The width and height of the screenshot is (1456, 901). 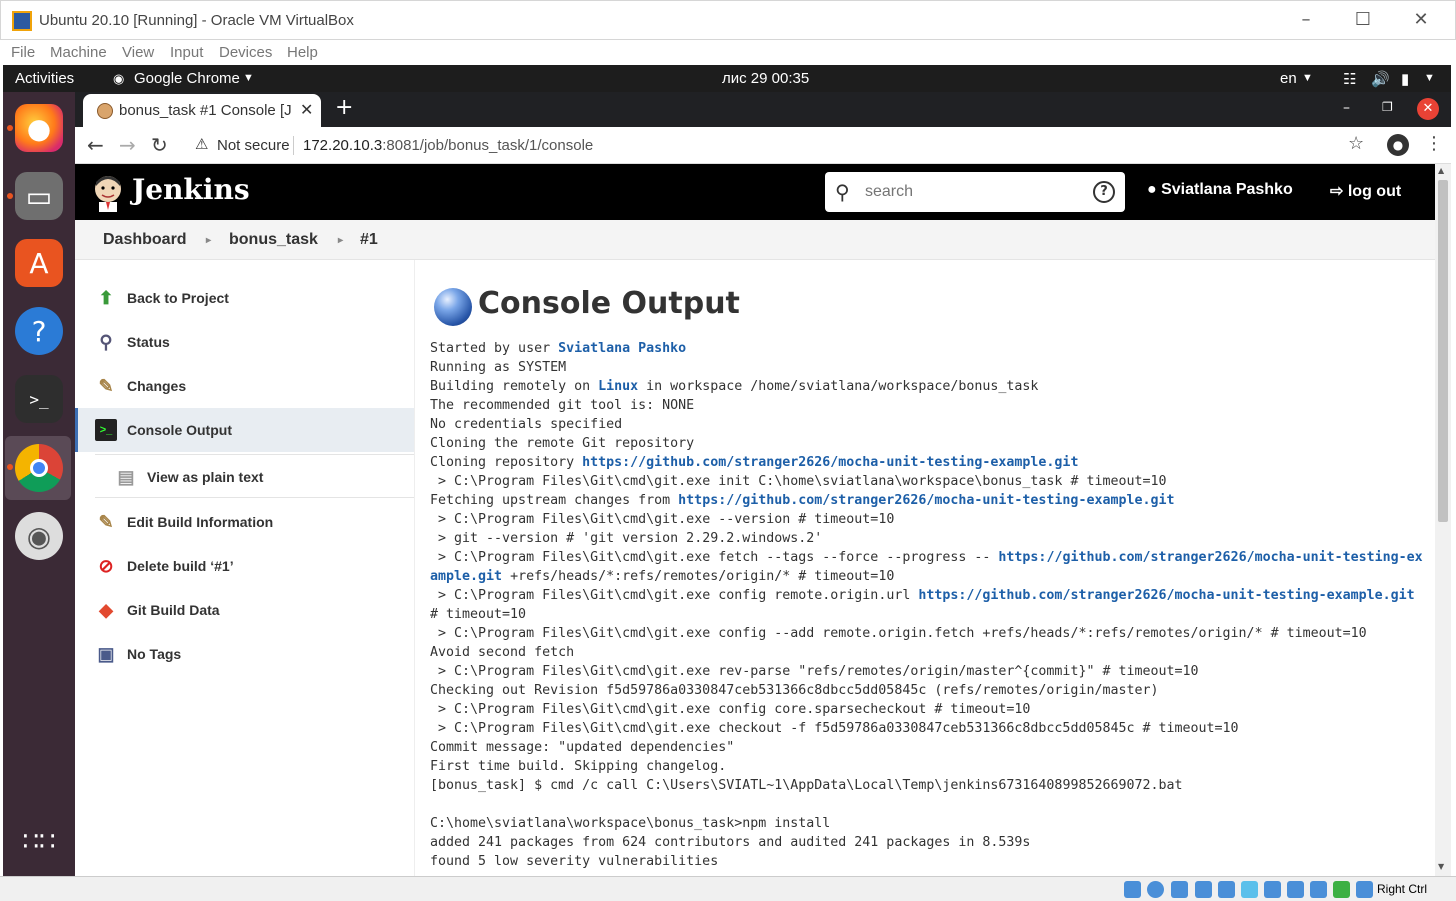 I want to click on hdd-icon, so click(x=1132, y=889).